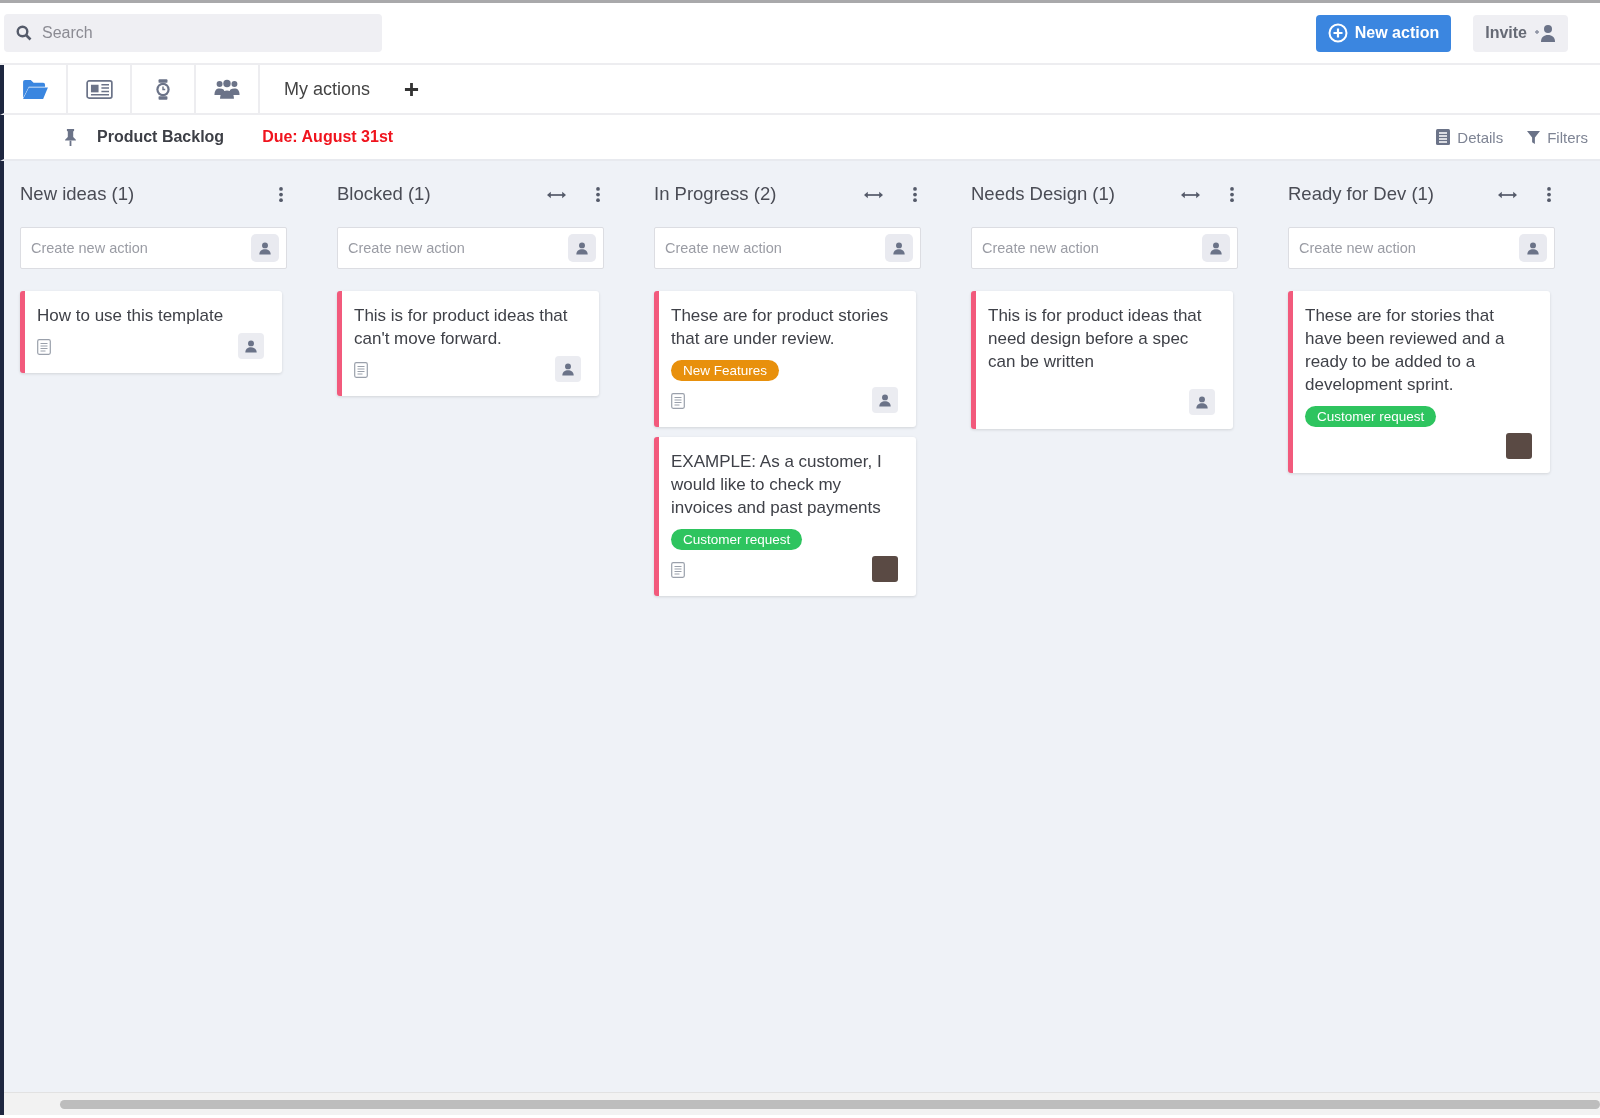 The height and width of the screenshot is (1118, 1600). I want to click on folder-icon, so click(35, 89).